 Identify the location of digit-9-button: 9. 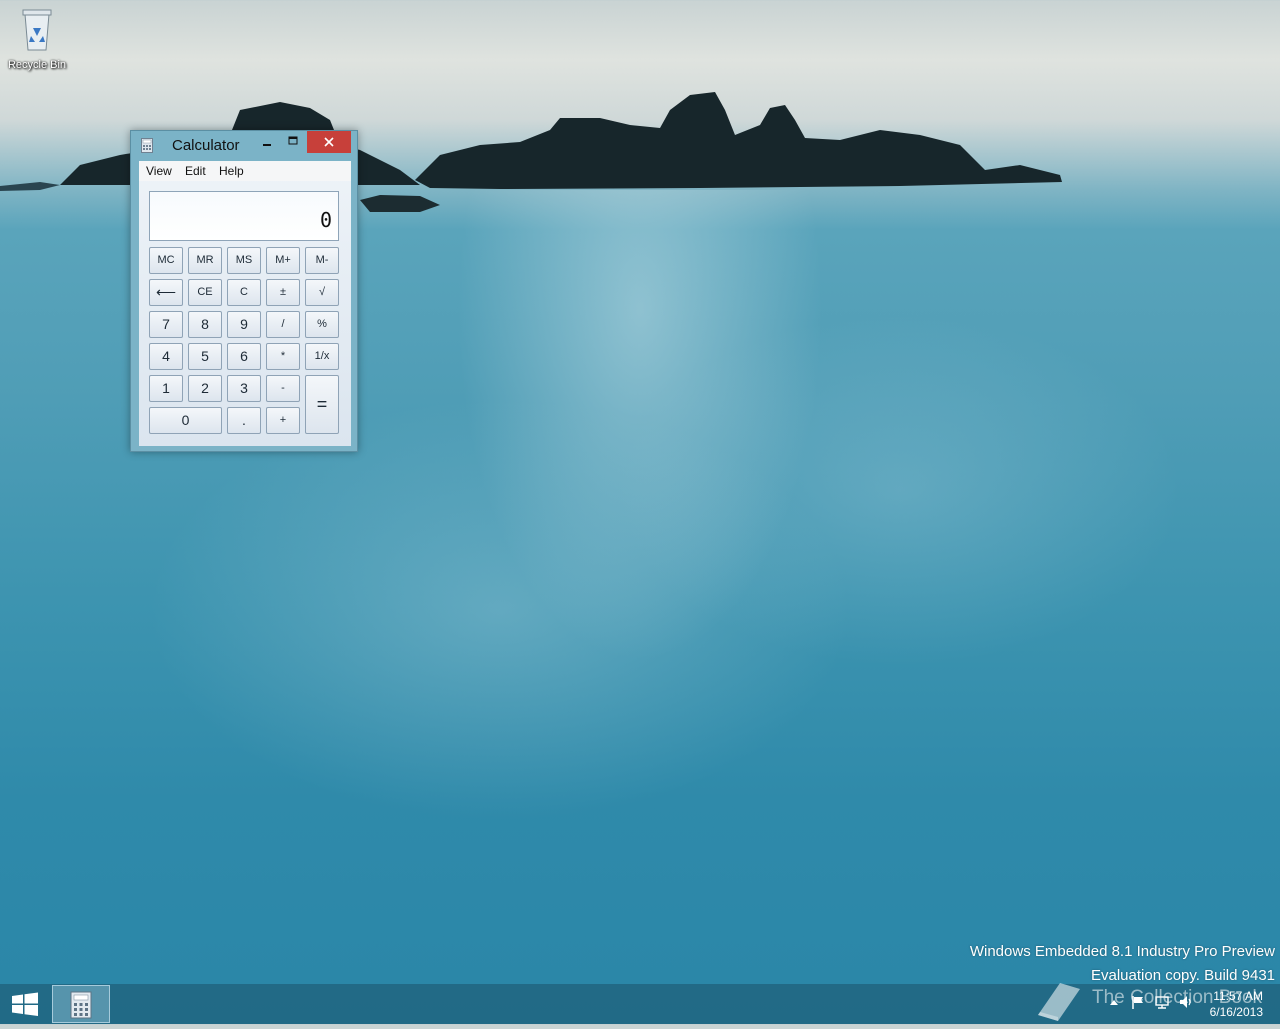
(244, 324).